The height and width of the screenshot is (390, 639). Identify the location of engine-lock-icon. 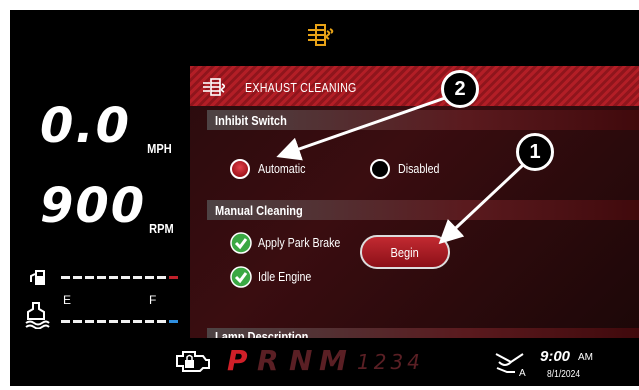
(193, 361).